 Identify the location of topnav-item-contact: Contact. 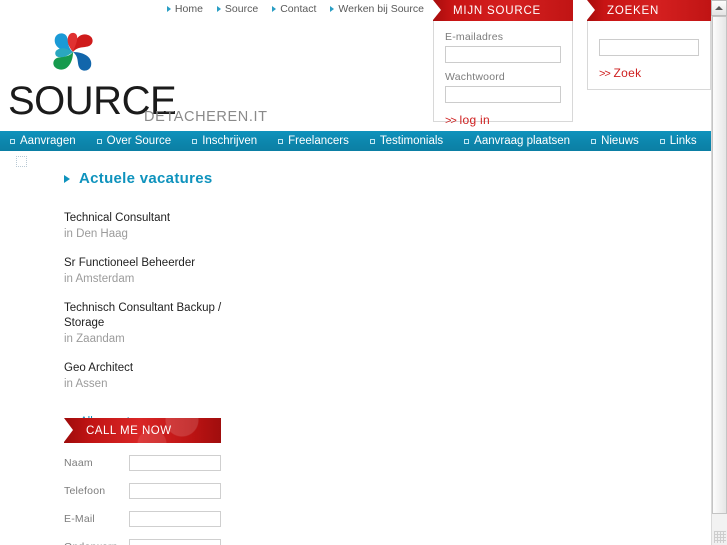
(294, 9).